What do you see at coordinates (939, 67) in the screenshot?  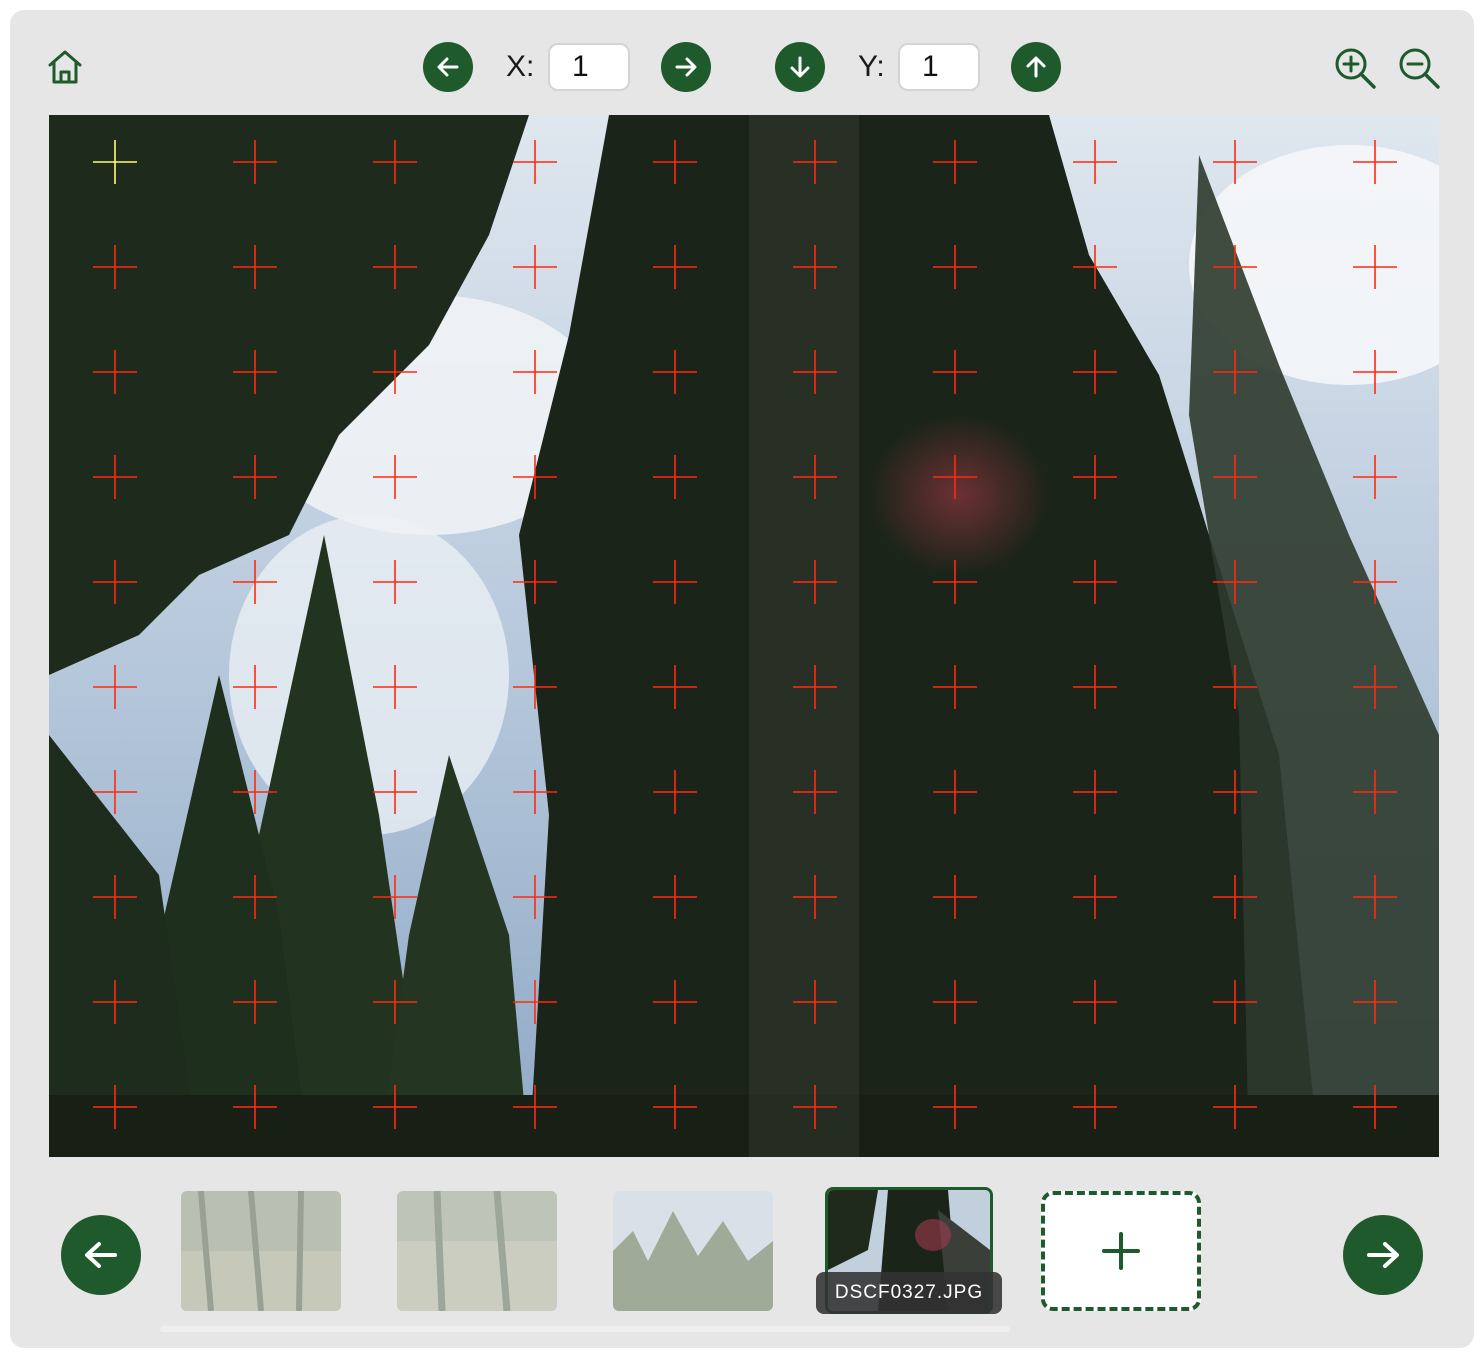 I see `y-input` at bounding box center [939, 67].